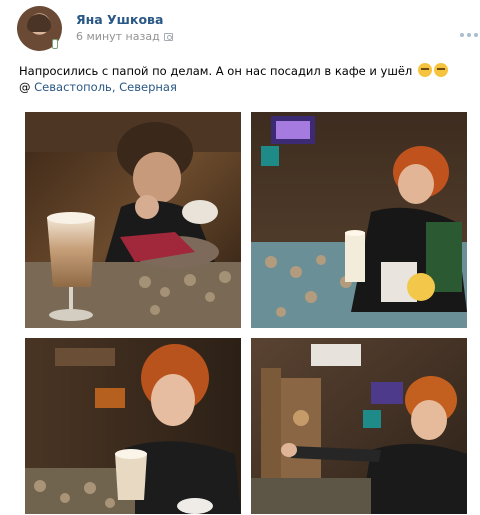 The height and width of the screenshot is (515, 480). Describe the element at coordinates (119, 19) in the screenshot. I see `author-name-link: Яна Ушкова` at that location.